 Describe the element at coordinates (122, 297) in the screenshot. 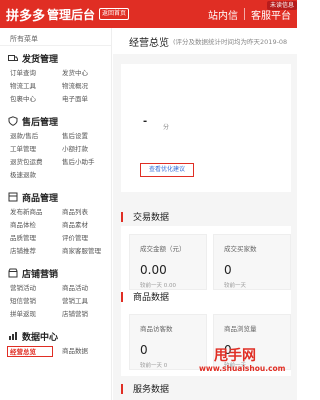

I see `goods-section-accent` at that location.